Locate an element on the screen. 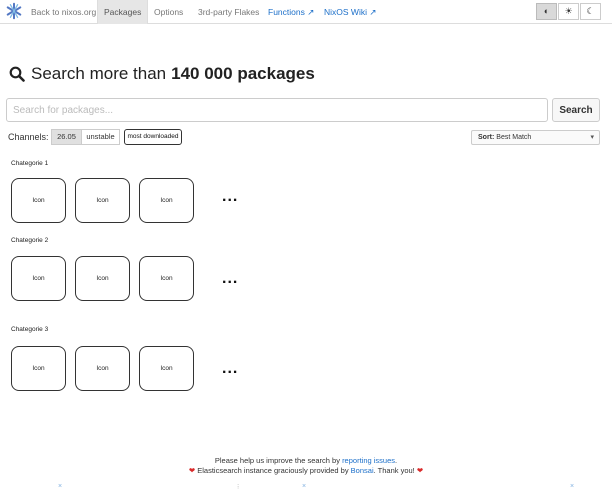 Image resolution: width=612 pixels, height=499 pixels. reporting-issues-link: reporting issues is located at coordinates (368, 460).